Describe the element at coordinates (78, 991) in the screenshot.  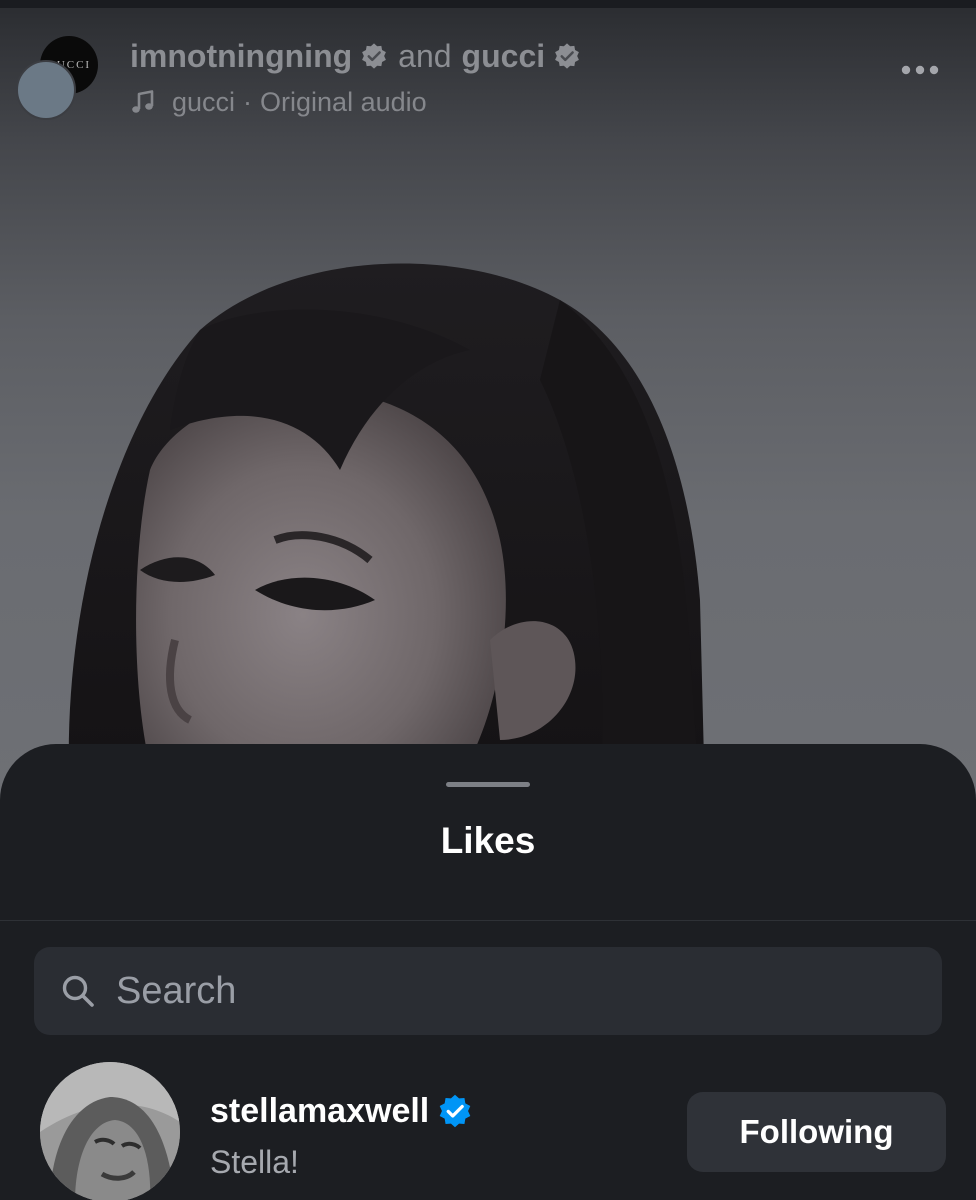
I see `search-icon` at that location.